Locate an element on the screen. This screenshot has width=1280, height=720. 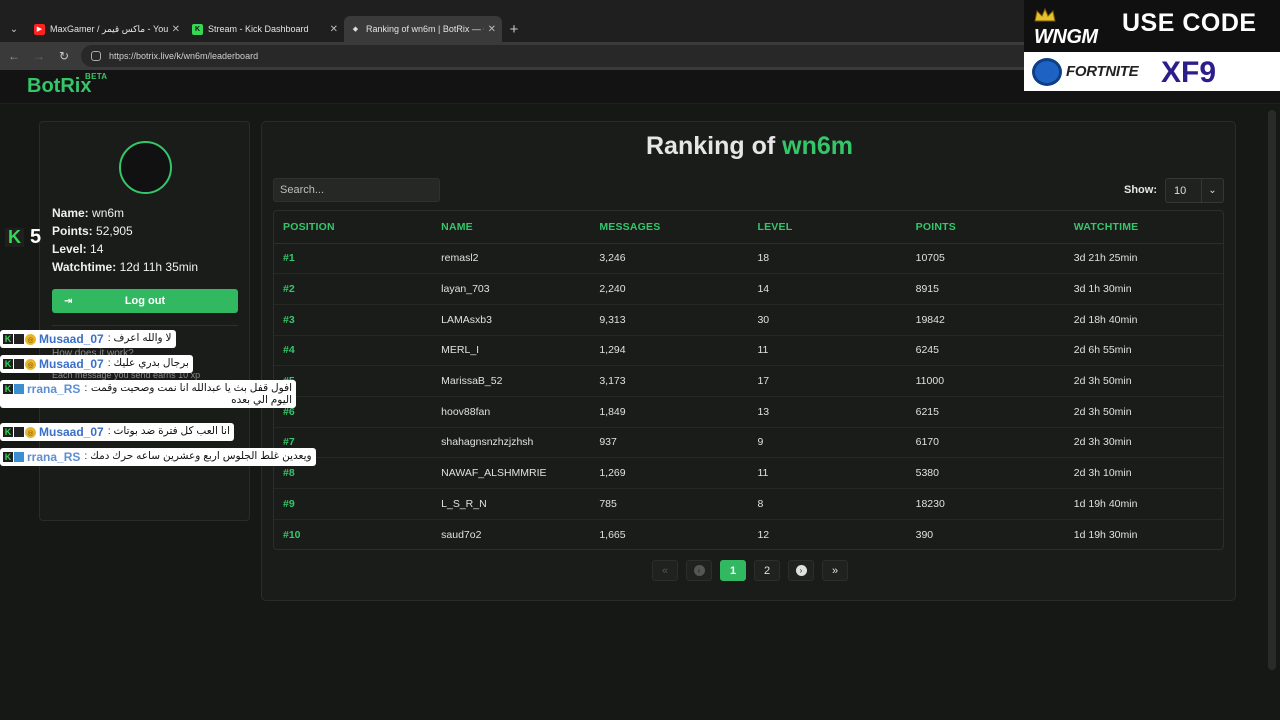
column-header: POSITION is located at coordinates (353, 227).